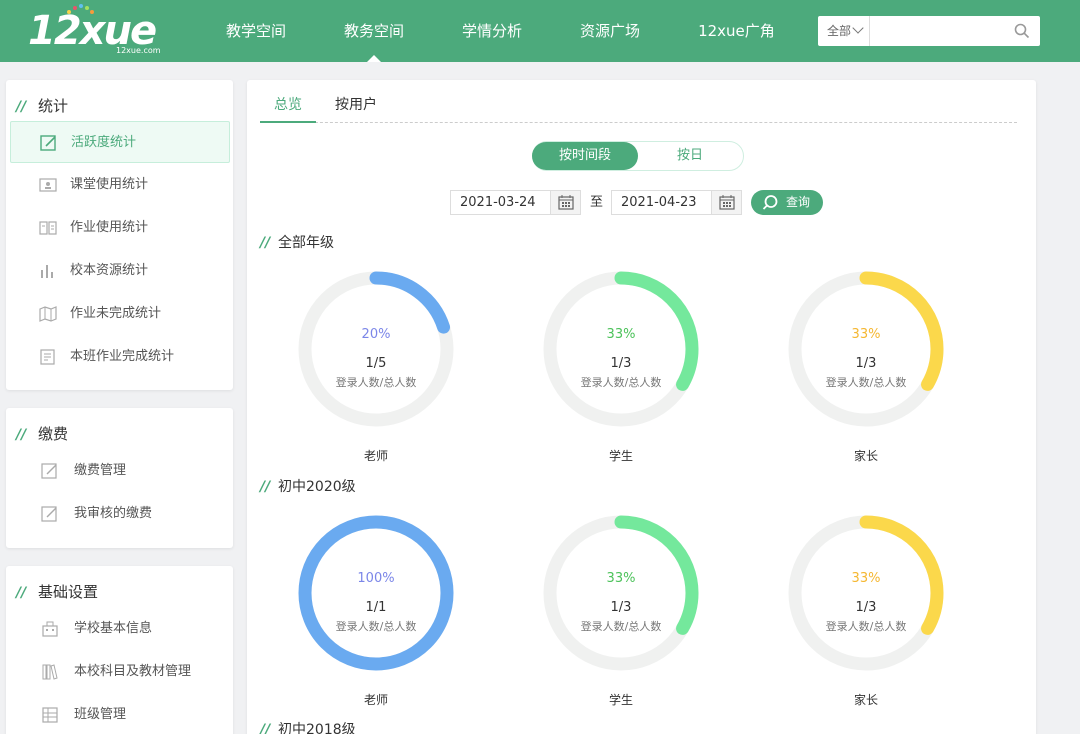 This screenshot has width=1080, height=734. I want to click on sidebar-item-label: 本校科目及教材管理, so click(133, 671).